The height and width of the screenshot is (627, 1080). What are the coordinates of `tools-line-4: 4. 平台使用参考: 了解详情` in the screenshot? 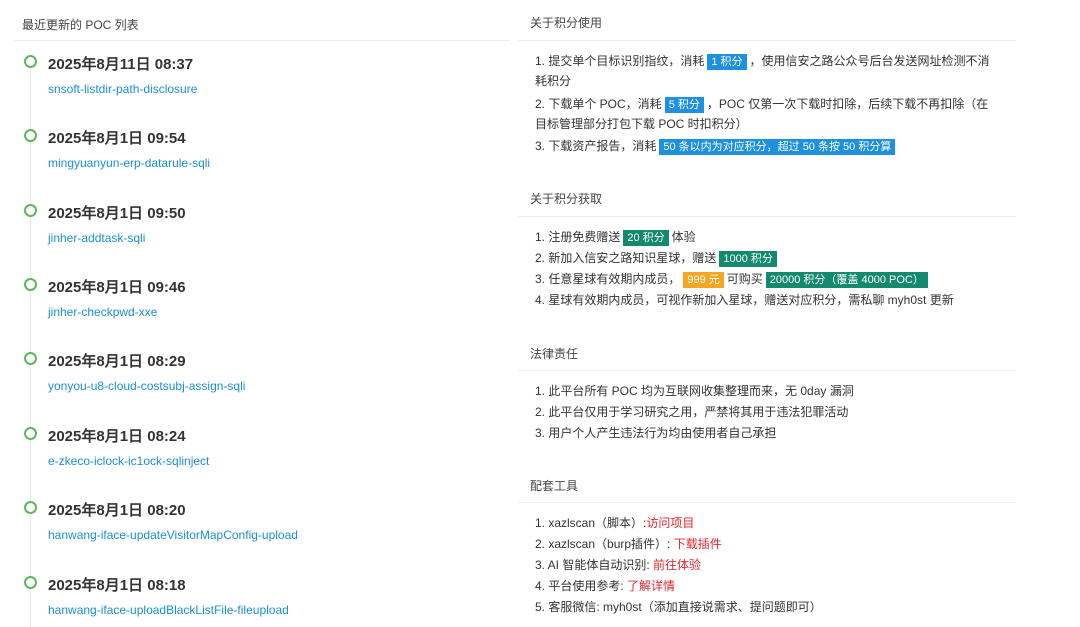 It's located at (605, 586).